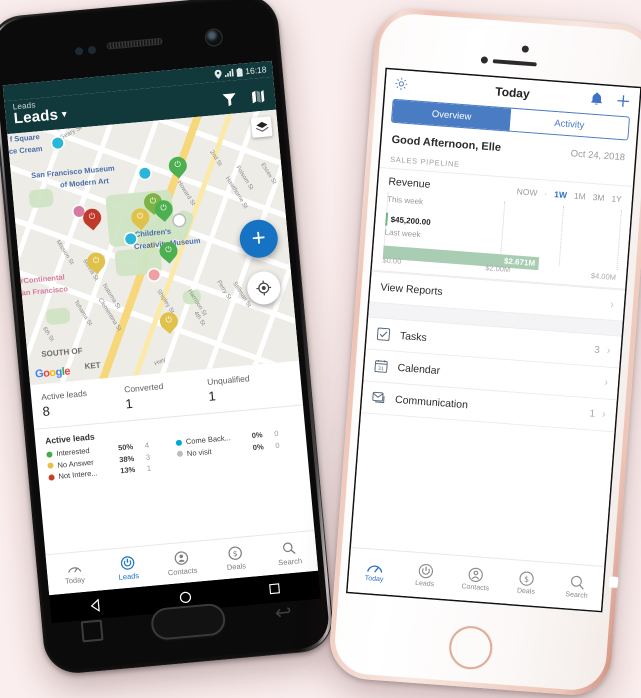 Image resolution: width=641 pixels, height=698 pixels. What do you see at coordinates (236, 566) in the screenshot?
I see `tab-label: Deals` at bounding box center [236, 566].